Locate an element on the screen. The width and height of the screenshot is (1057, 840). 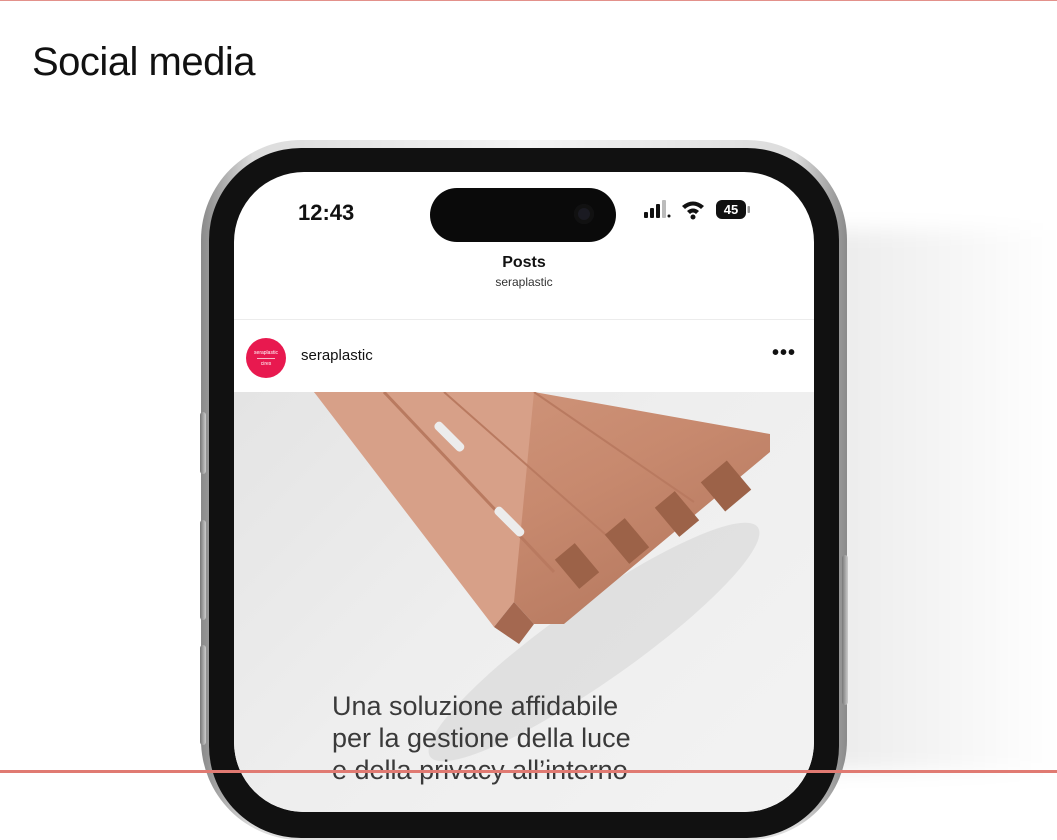
header-divider is located at coordinates (524, 319).